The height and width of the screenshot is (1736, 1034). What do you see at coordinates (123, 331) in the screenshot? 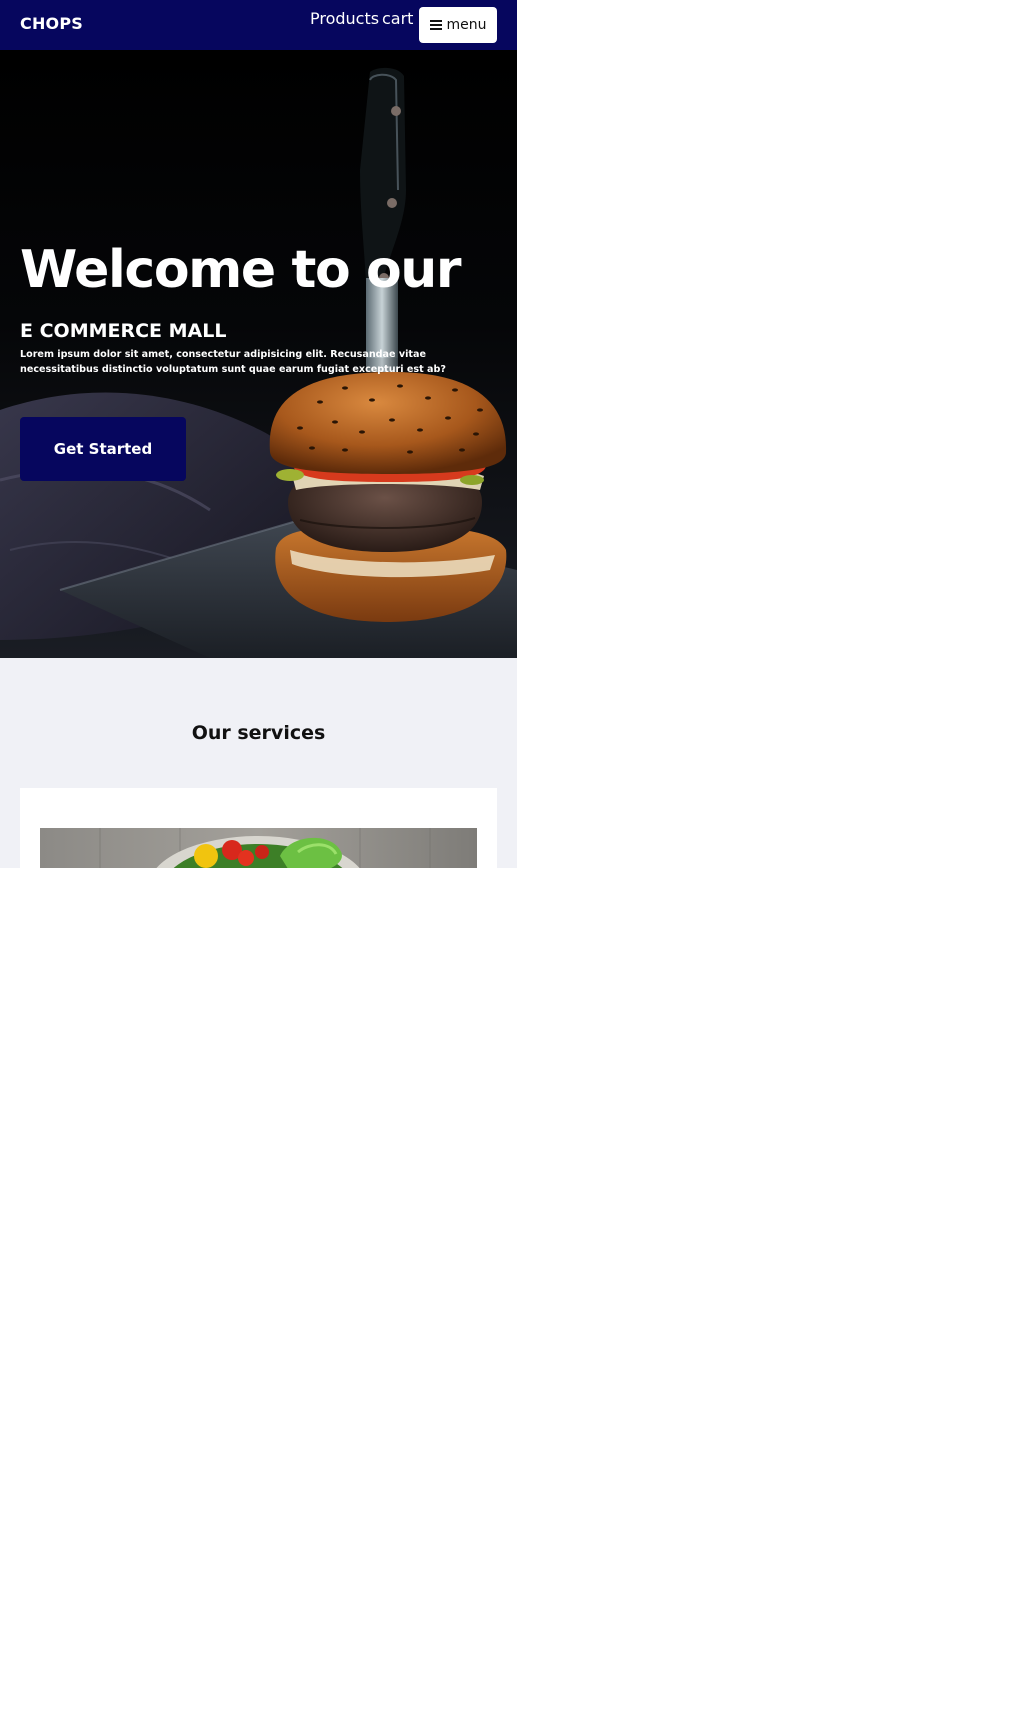
I see `hero-subtitle: E COMMERCE MALL` at bounding box center [123, 331].